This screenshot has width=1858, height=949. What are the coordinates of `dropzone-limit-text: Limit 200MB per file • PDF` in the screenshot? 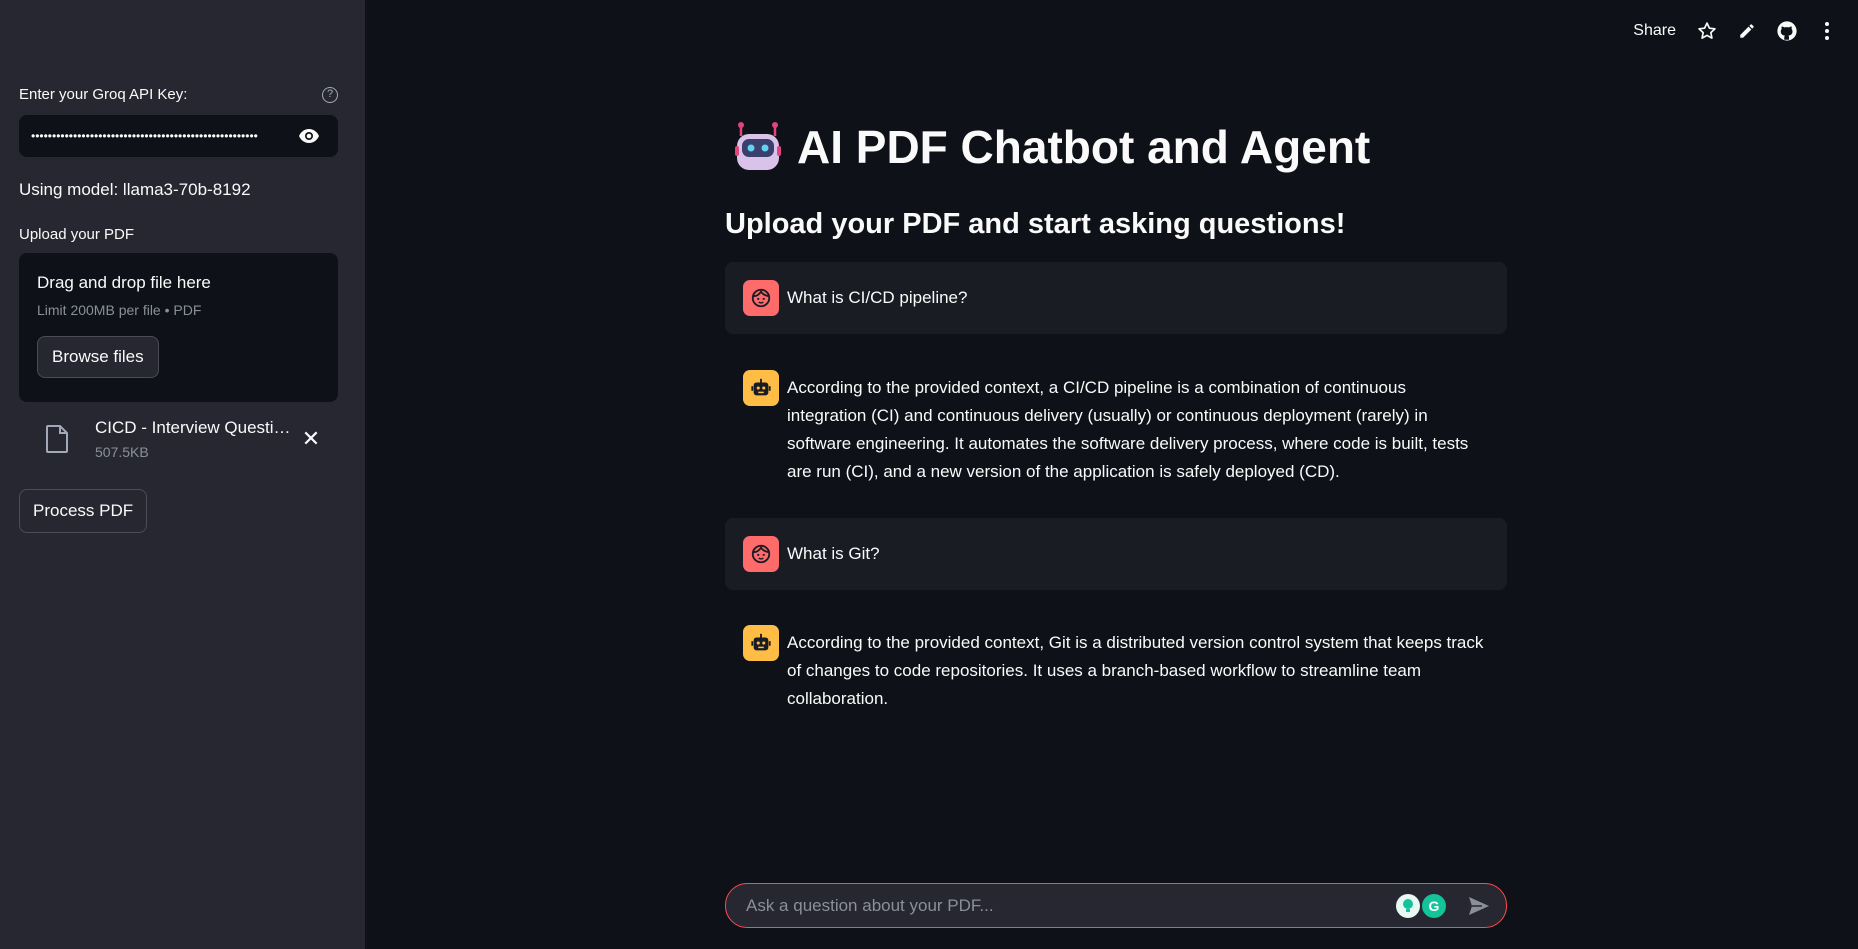 It's located at (119, 310).